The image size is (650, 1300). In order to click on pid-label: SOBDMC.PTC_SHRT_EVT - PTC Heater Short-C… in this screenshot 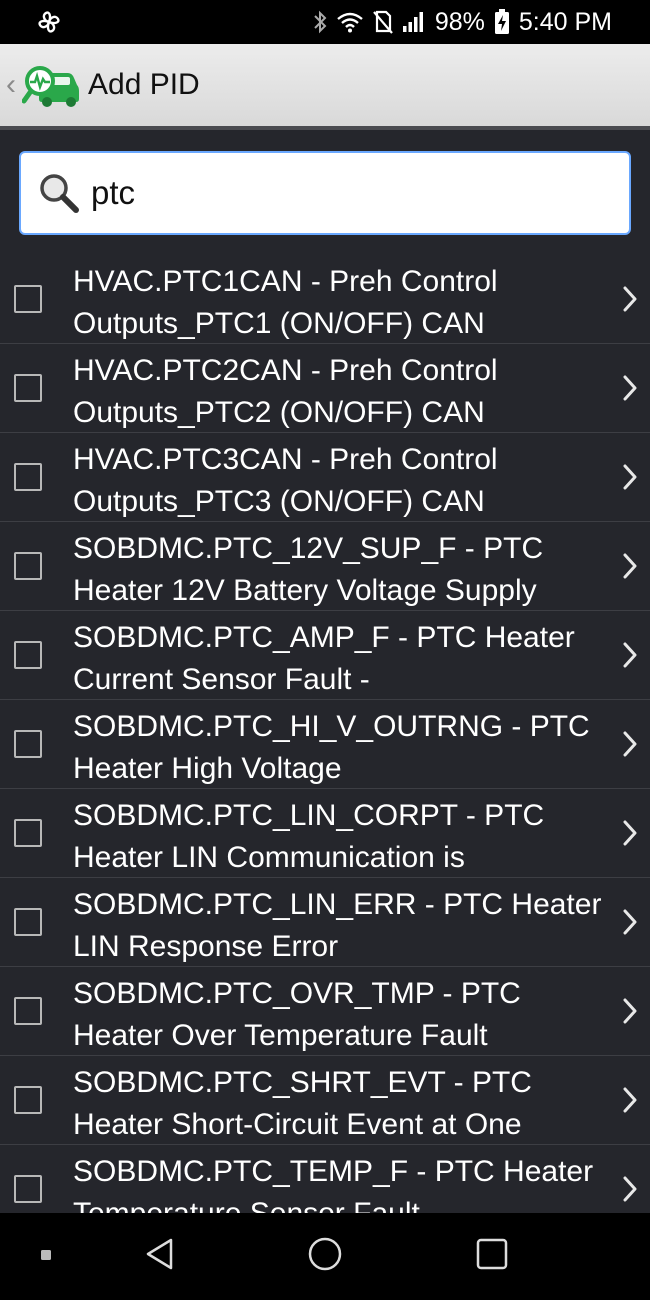, I will do `click(302, 1103)`.